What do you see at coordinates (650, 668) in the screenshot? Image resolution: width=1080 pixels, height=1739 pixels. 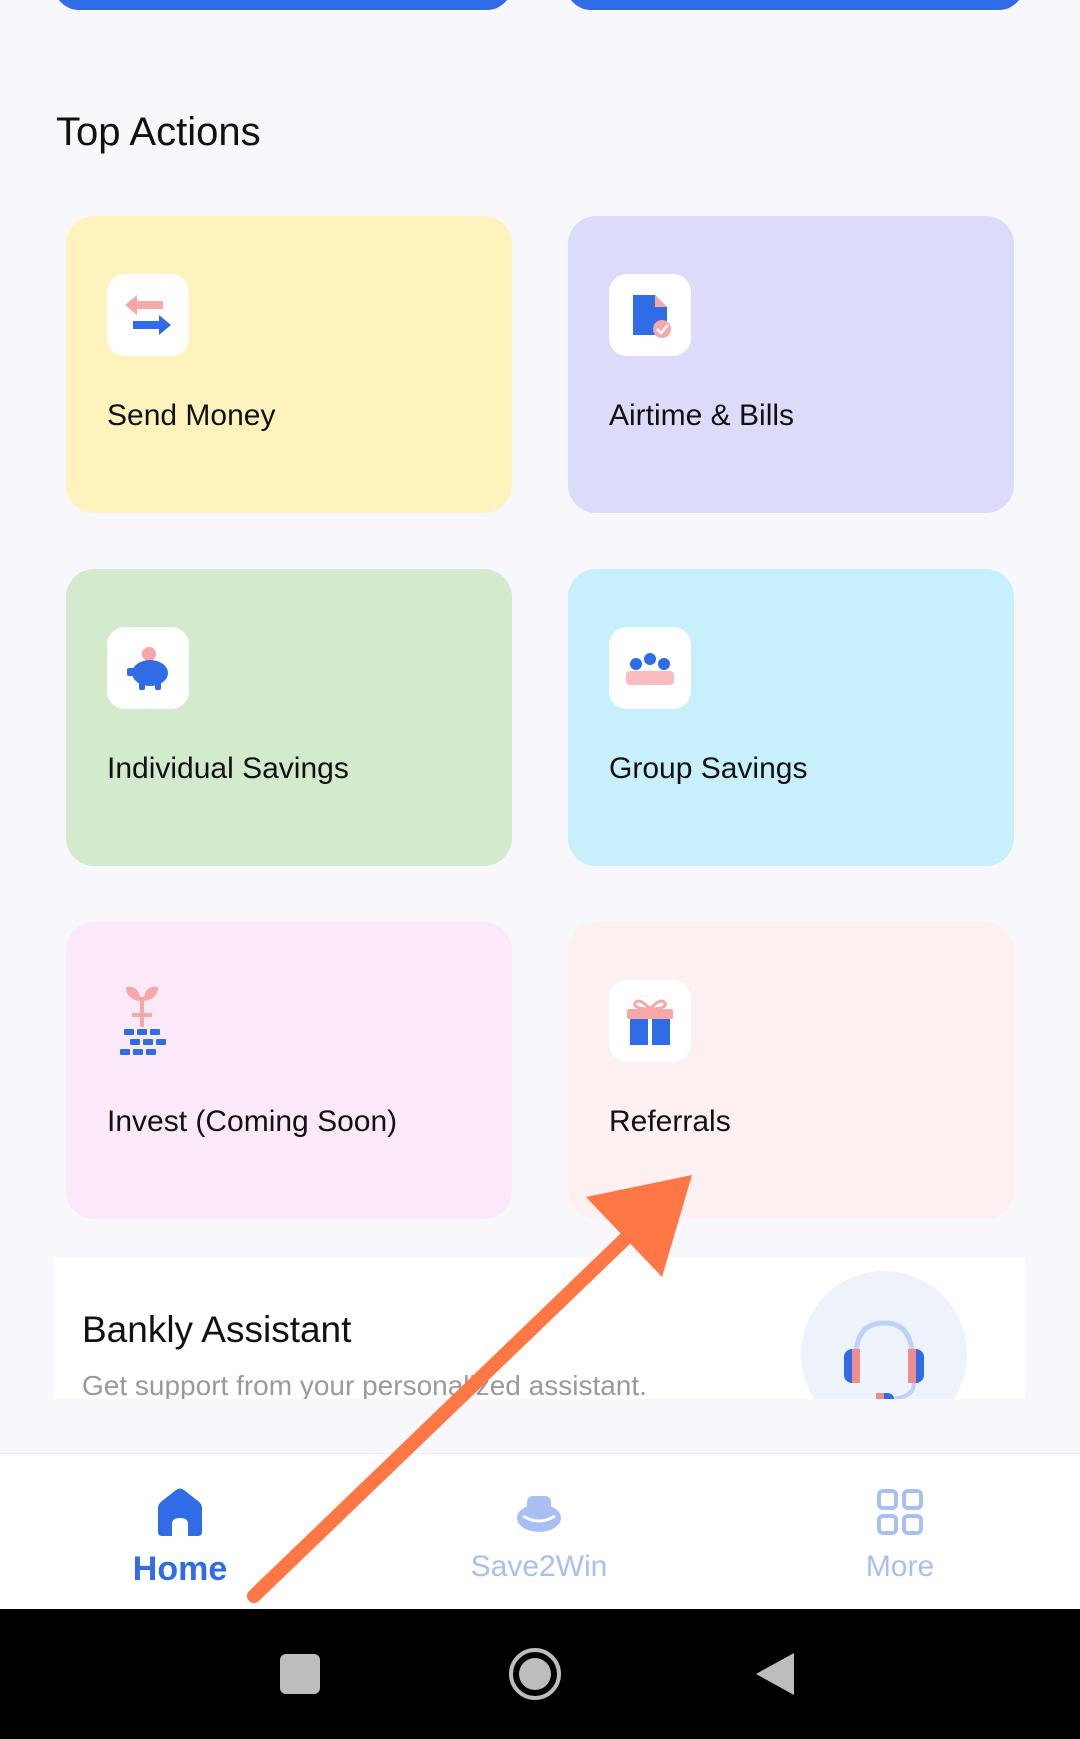 I see `group-people-icon` at bounding box center [650, 668].